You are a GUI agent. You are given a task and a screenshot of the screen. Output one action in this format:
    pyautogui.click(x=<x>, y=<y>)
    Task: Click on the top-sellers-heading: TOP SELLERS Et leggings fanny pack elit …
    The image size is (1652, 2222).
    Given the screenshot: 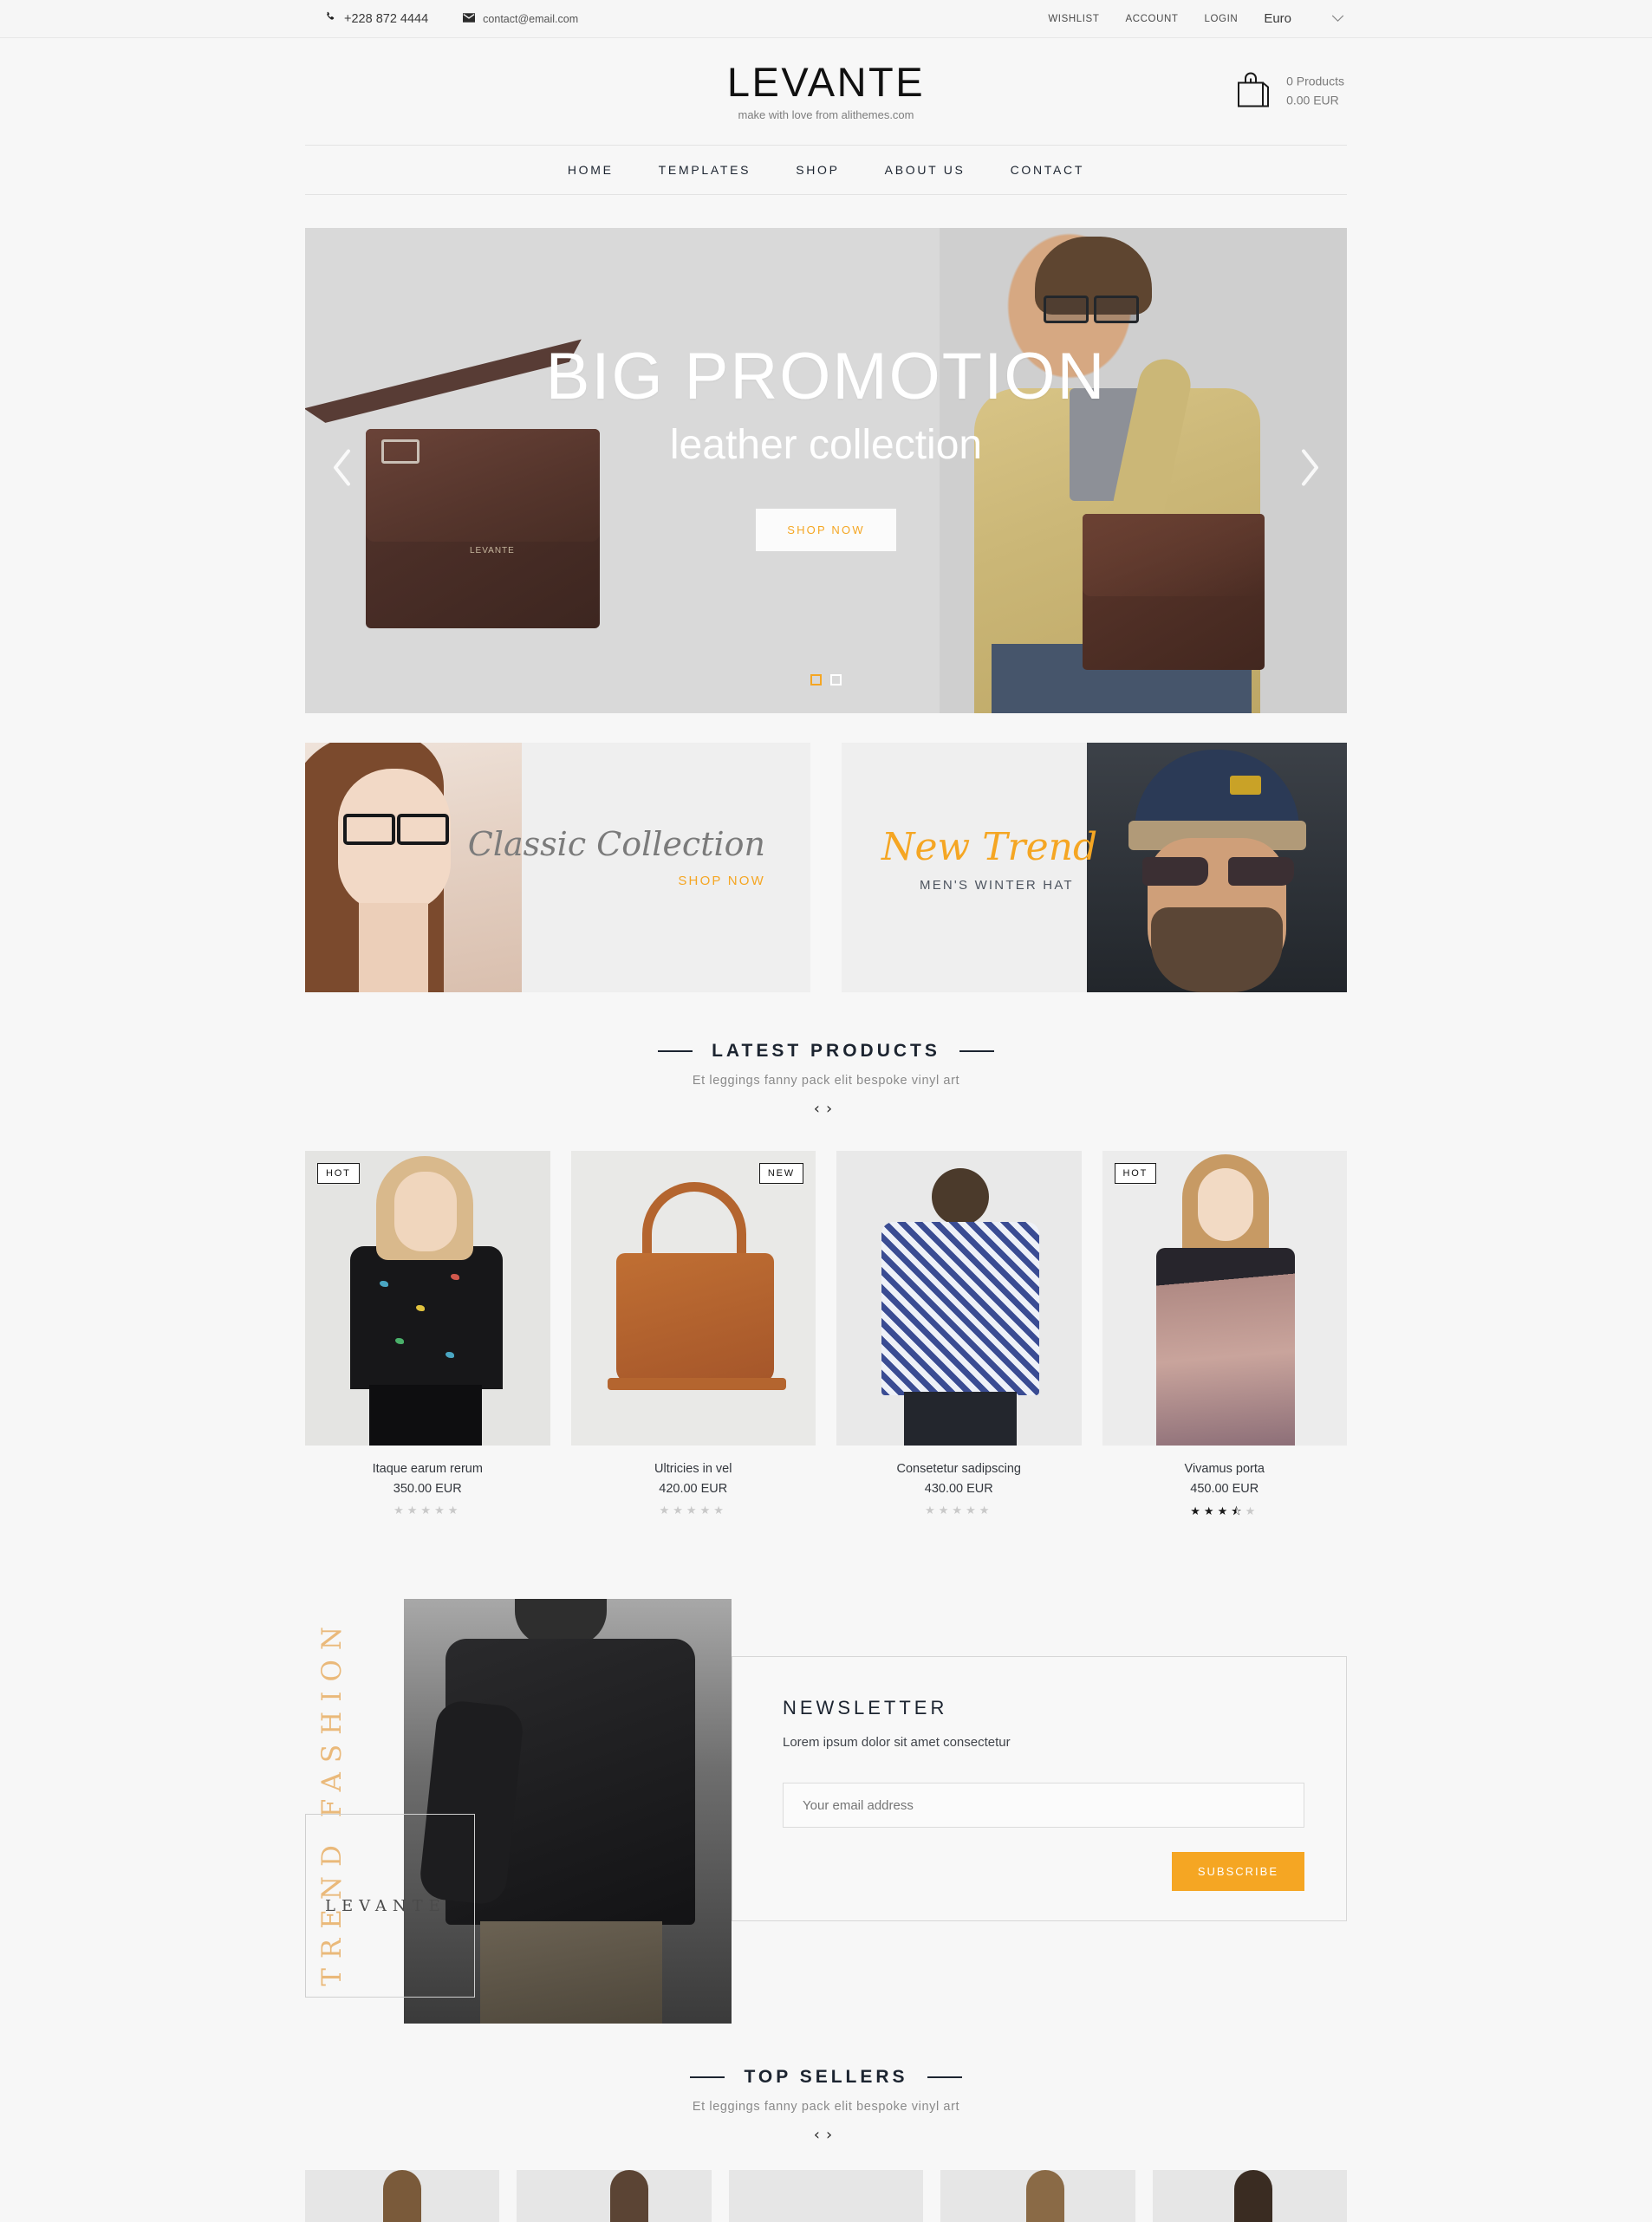 What is the action you would take?
    pyautogui.click(x=826, y=2105)
    